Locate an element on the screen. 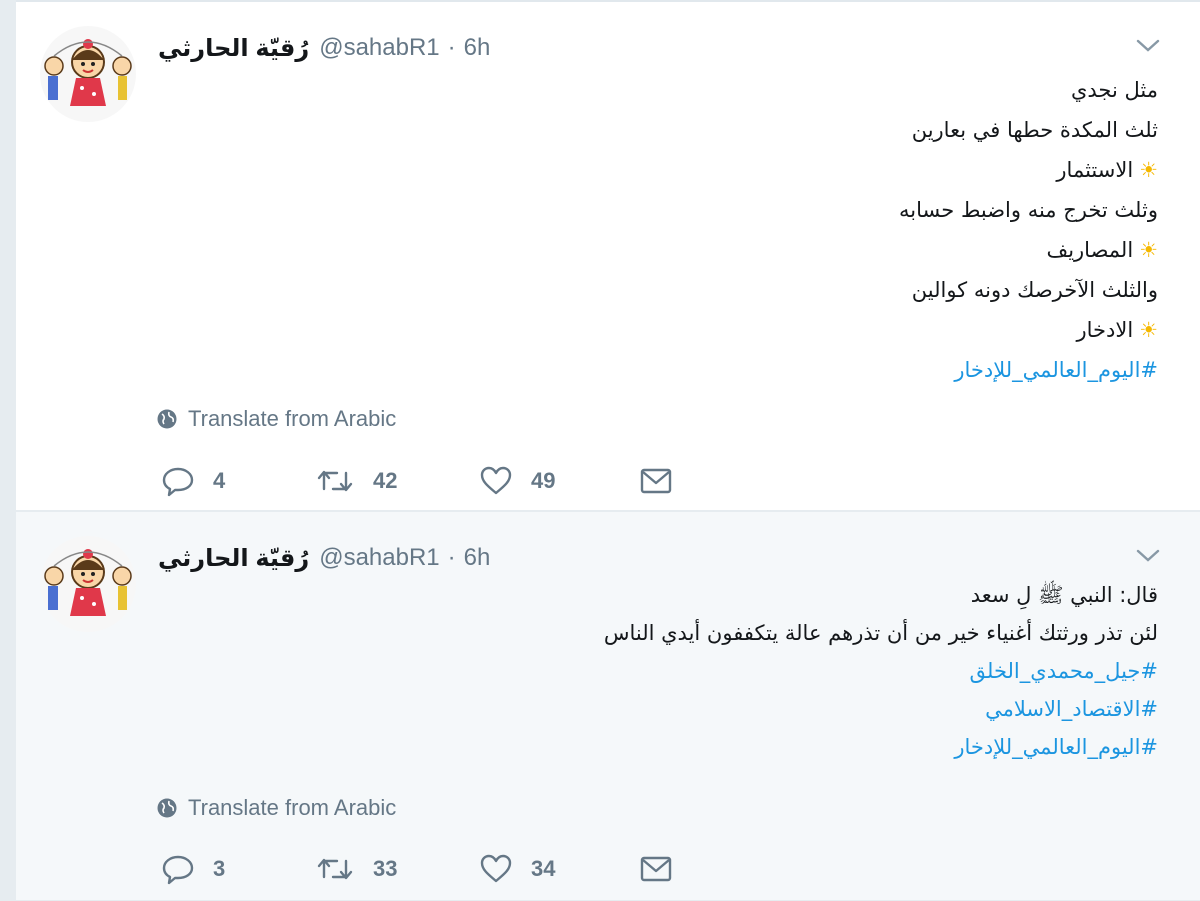 This screenshot has width=1200, height=901. tweet-actions: 4 42 49 is located at coordinates (417, 481).